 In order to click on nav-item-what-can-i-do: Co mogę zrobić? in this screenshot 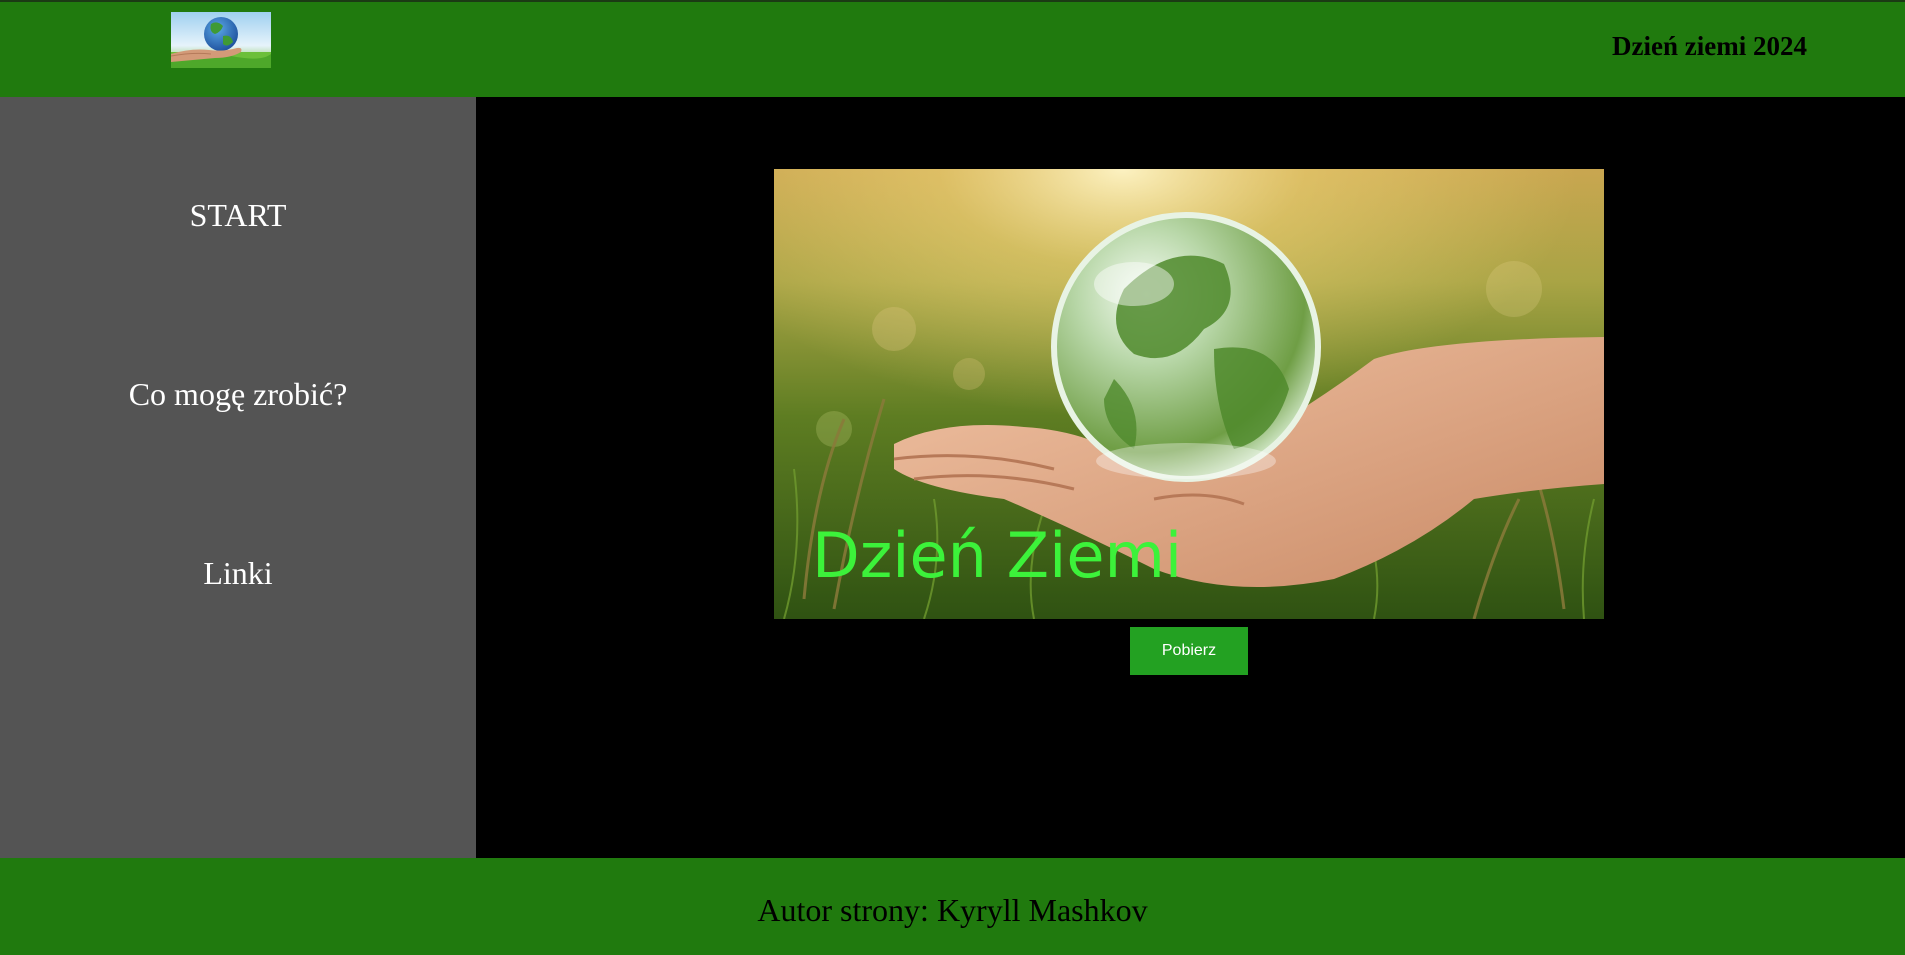, I will do `click(238, 394)`.